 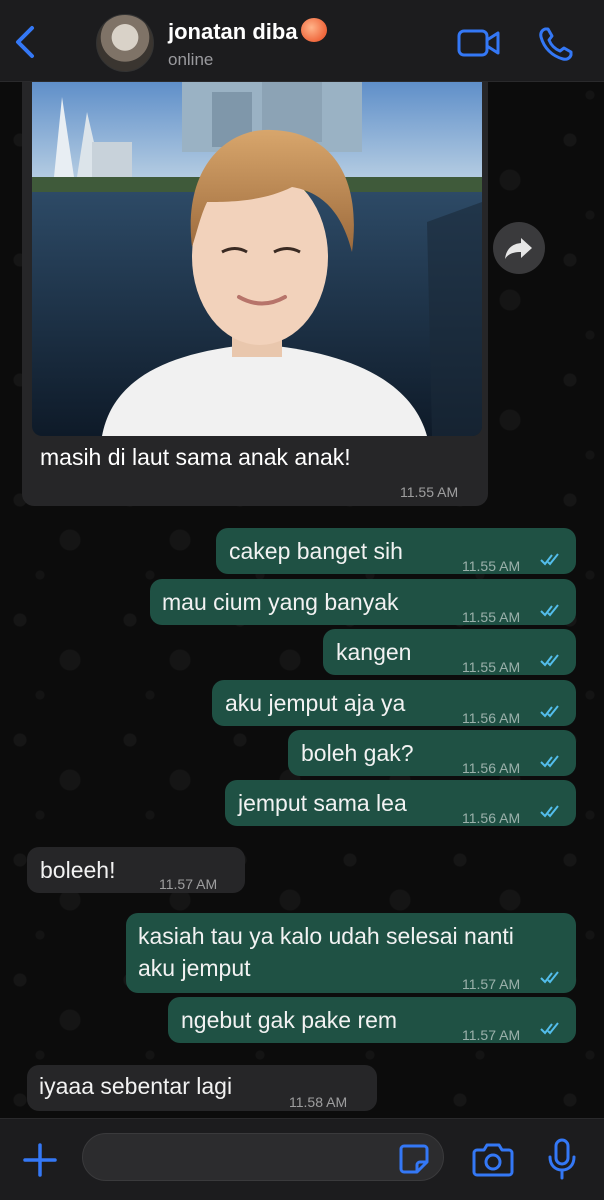 I want to click on microphone-icon, so click(x=562, y=1159).